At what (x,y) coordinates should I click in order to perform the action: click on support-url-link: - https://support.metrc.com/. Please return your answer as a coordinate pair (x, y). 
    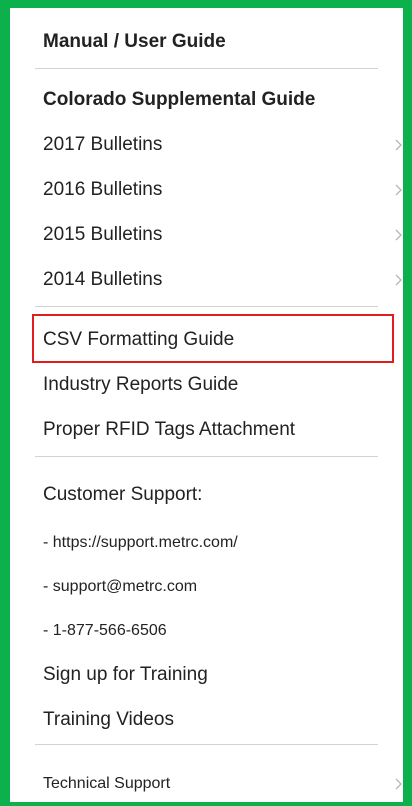
    Looking at the image, I should click on (140, 543).